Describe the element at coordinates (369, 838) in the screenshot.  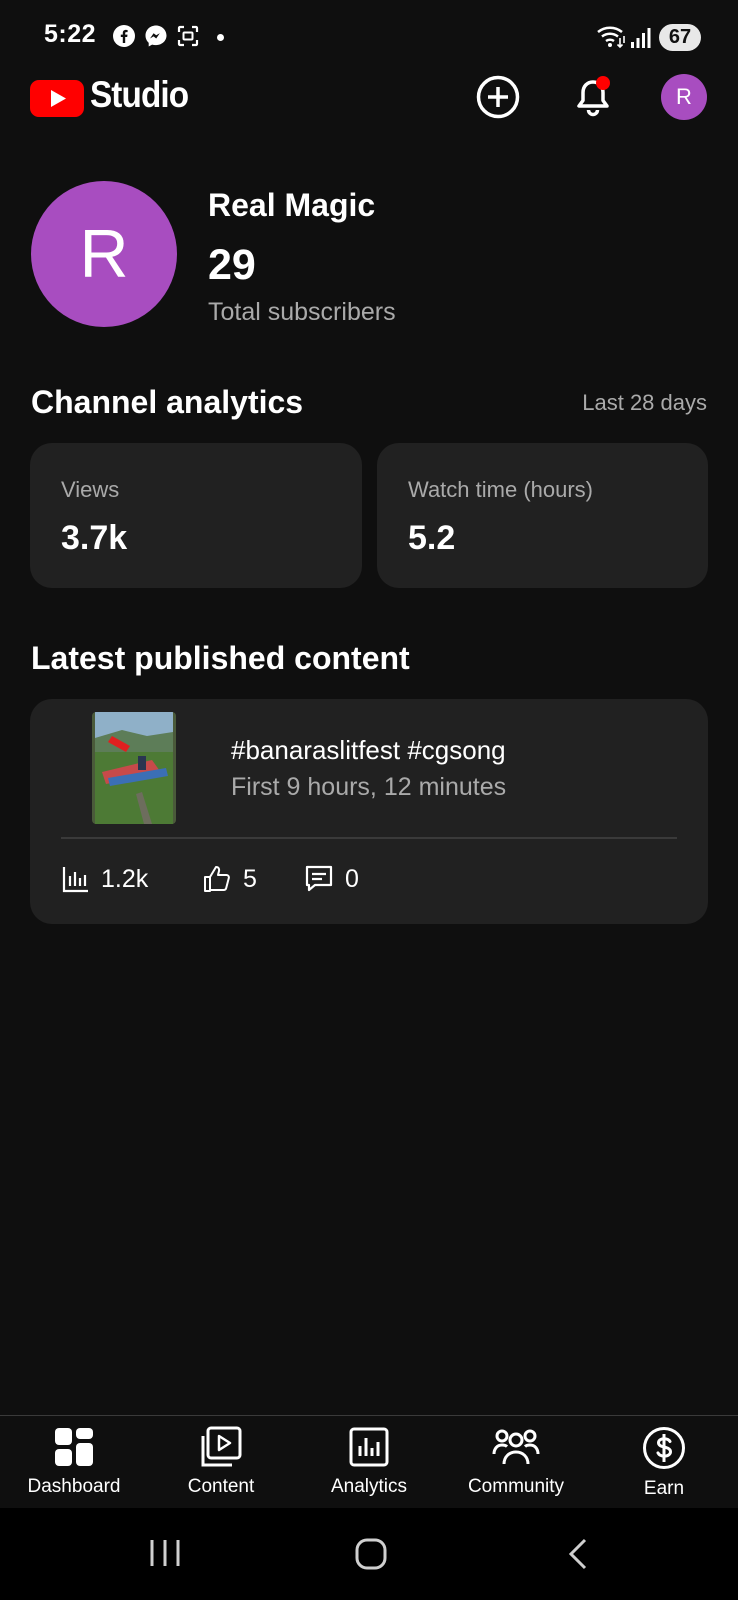
I see `card-divider` at that location.